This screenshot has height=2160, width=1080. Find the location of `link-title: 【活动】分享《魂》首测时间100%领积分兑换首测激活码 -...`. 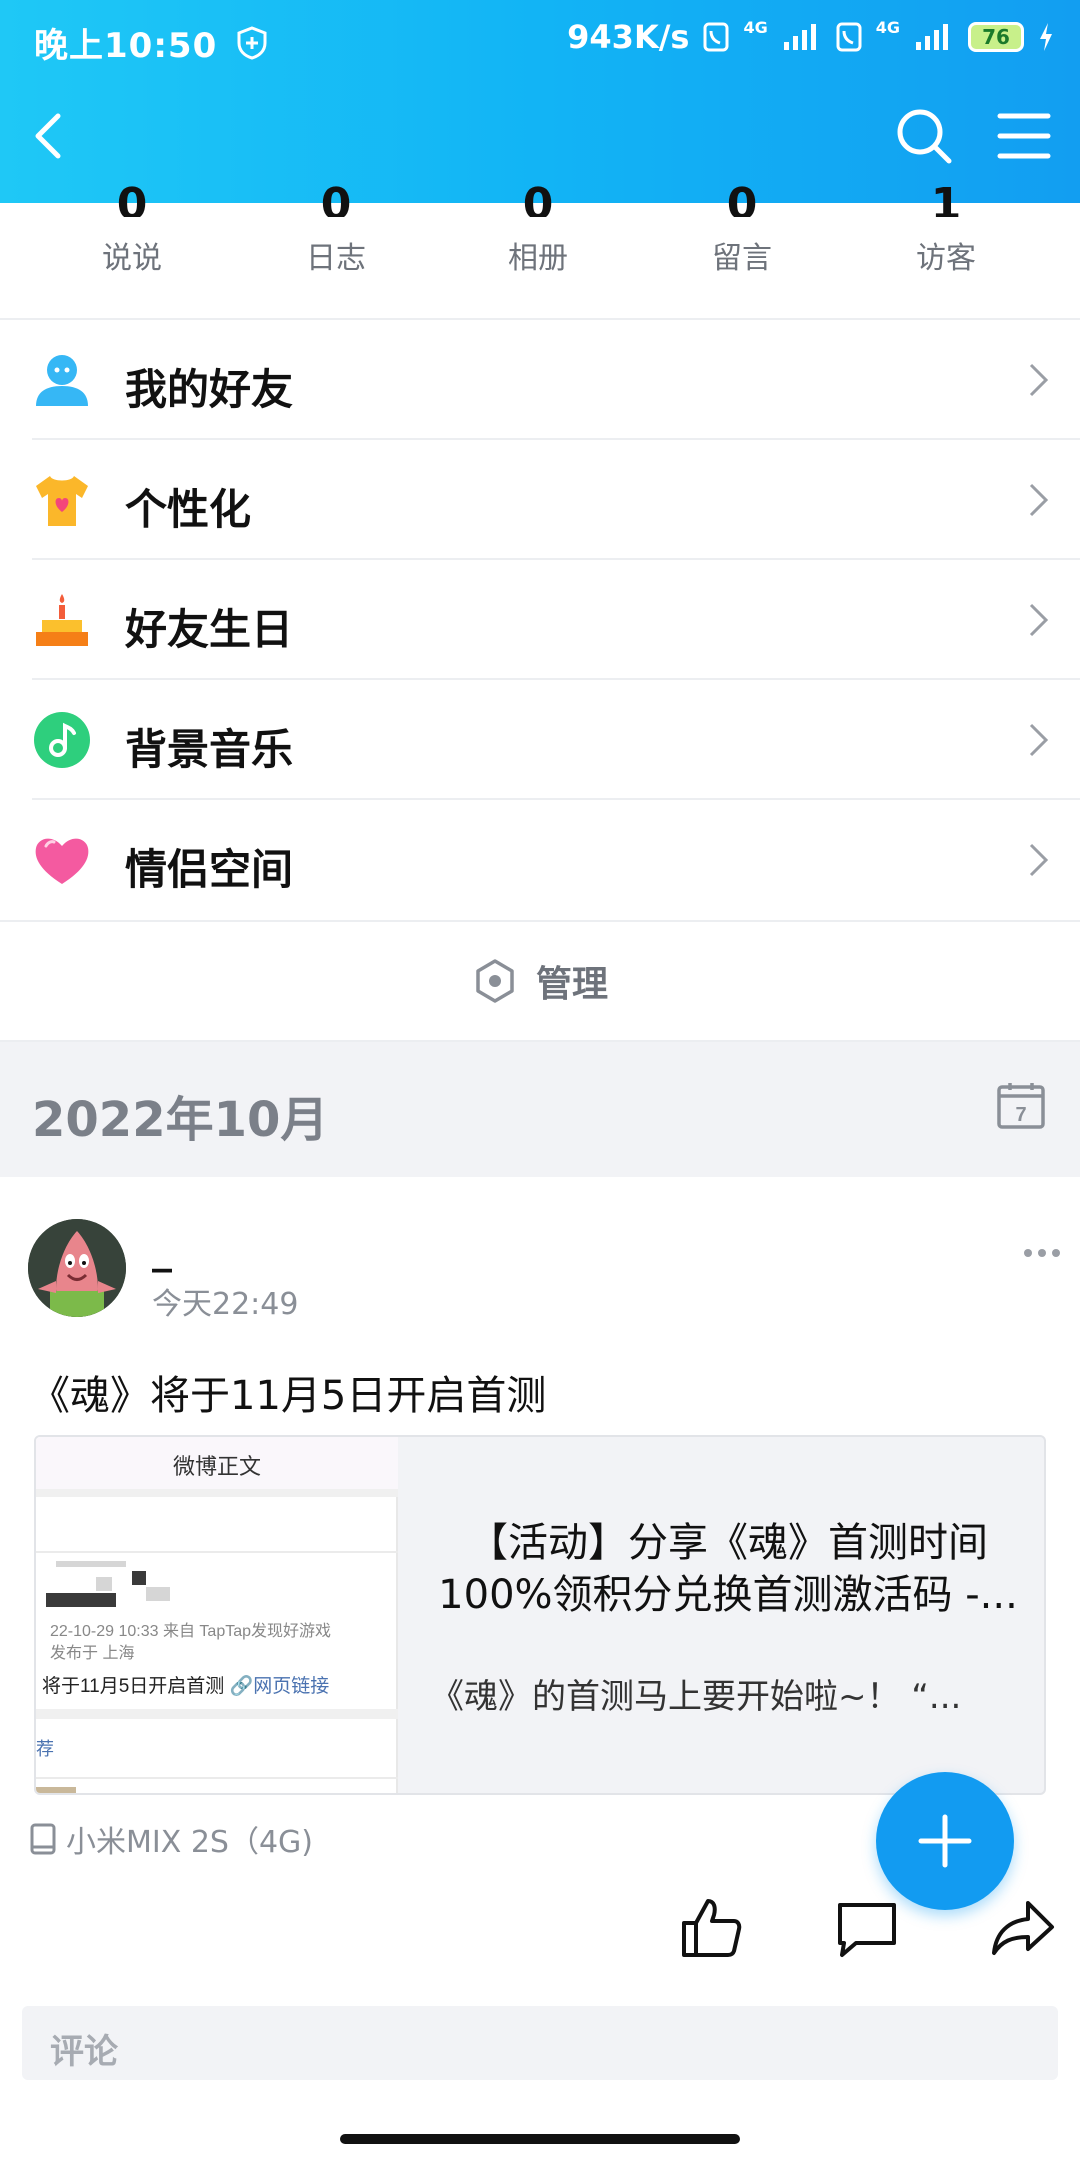

link-title: 【活动】分享《魂》首测时间100%领积分兑换首测激活码 -... is located at coordinates (728, 1569).